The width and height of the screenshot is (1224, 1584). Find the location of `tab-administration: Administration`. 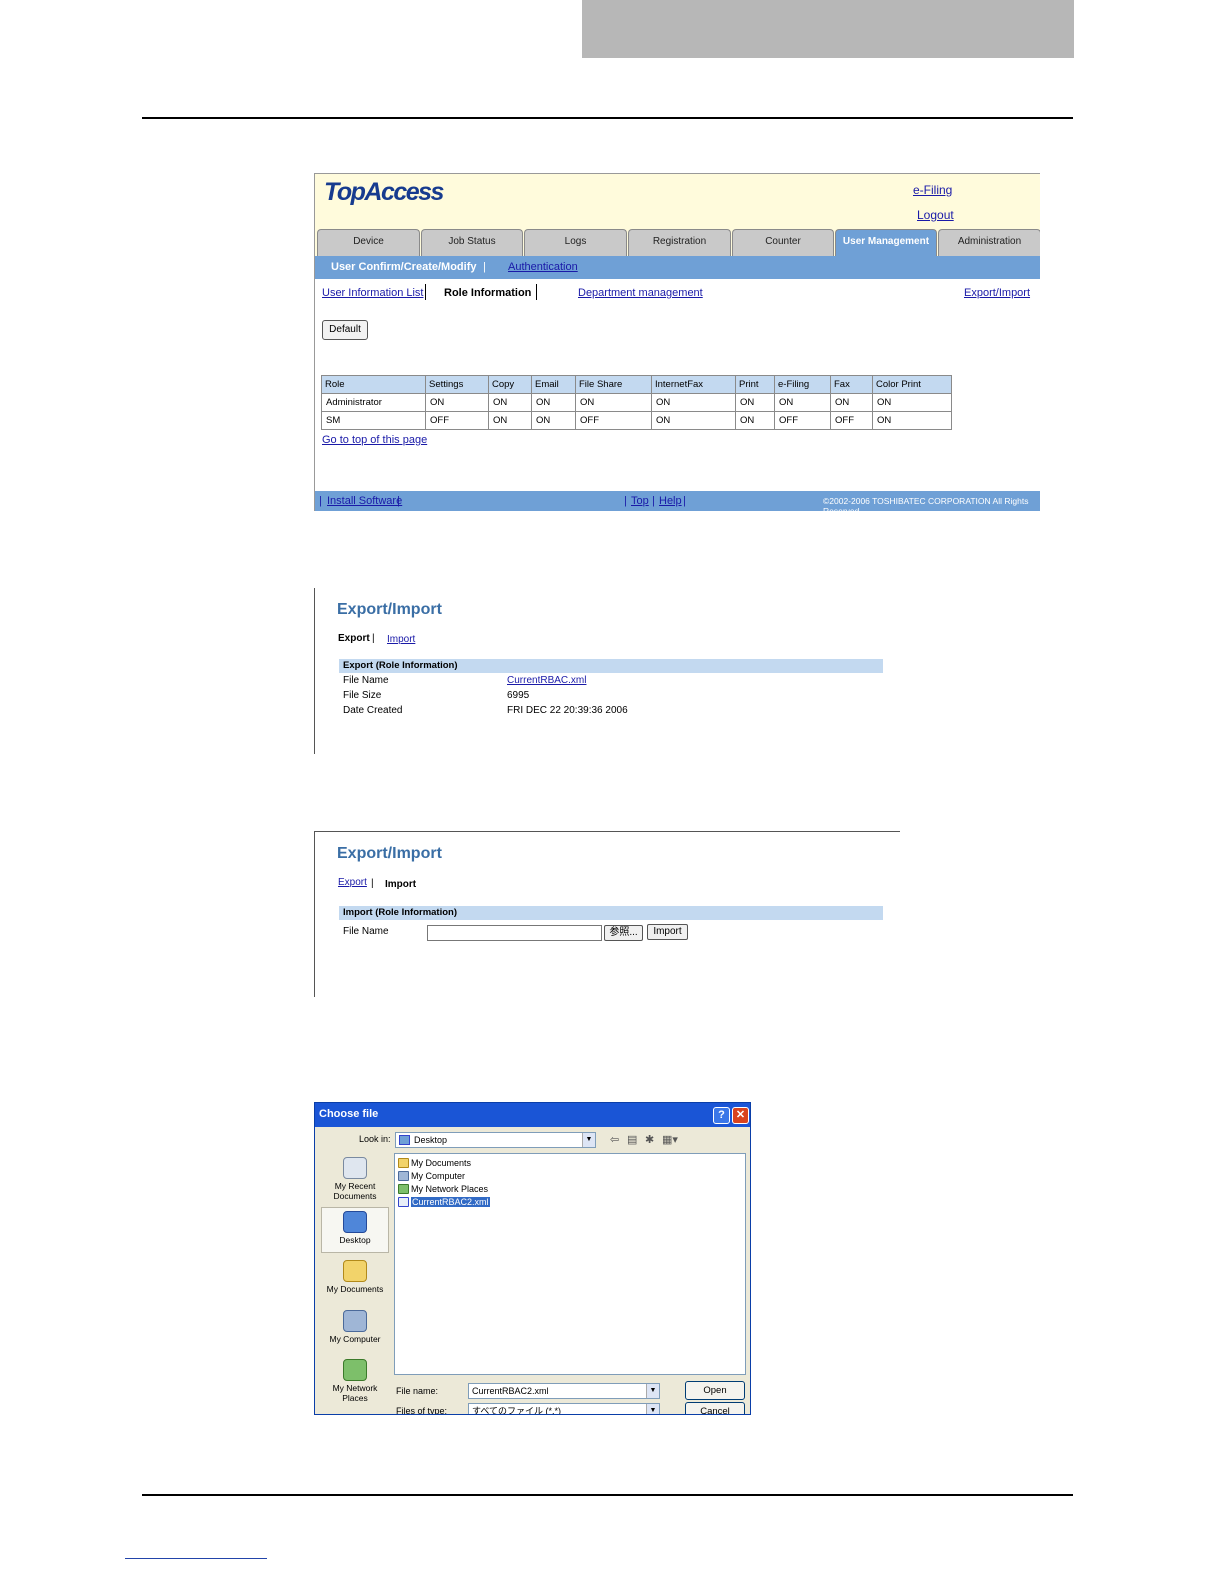

tab-administration: Administration is located at coordinates (989, 242).